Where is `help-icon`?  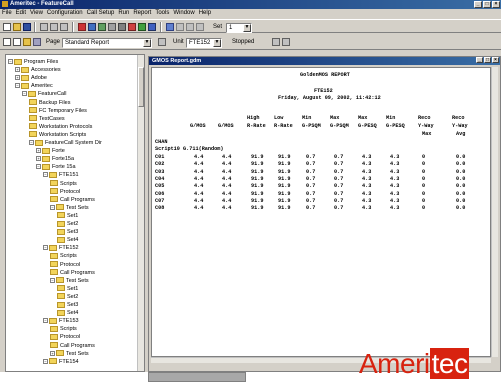
help-icon is located at coordinates (92, 27).